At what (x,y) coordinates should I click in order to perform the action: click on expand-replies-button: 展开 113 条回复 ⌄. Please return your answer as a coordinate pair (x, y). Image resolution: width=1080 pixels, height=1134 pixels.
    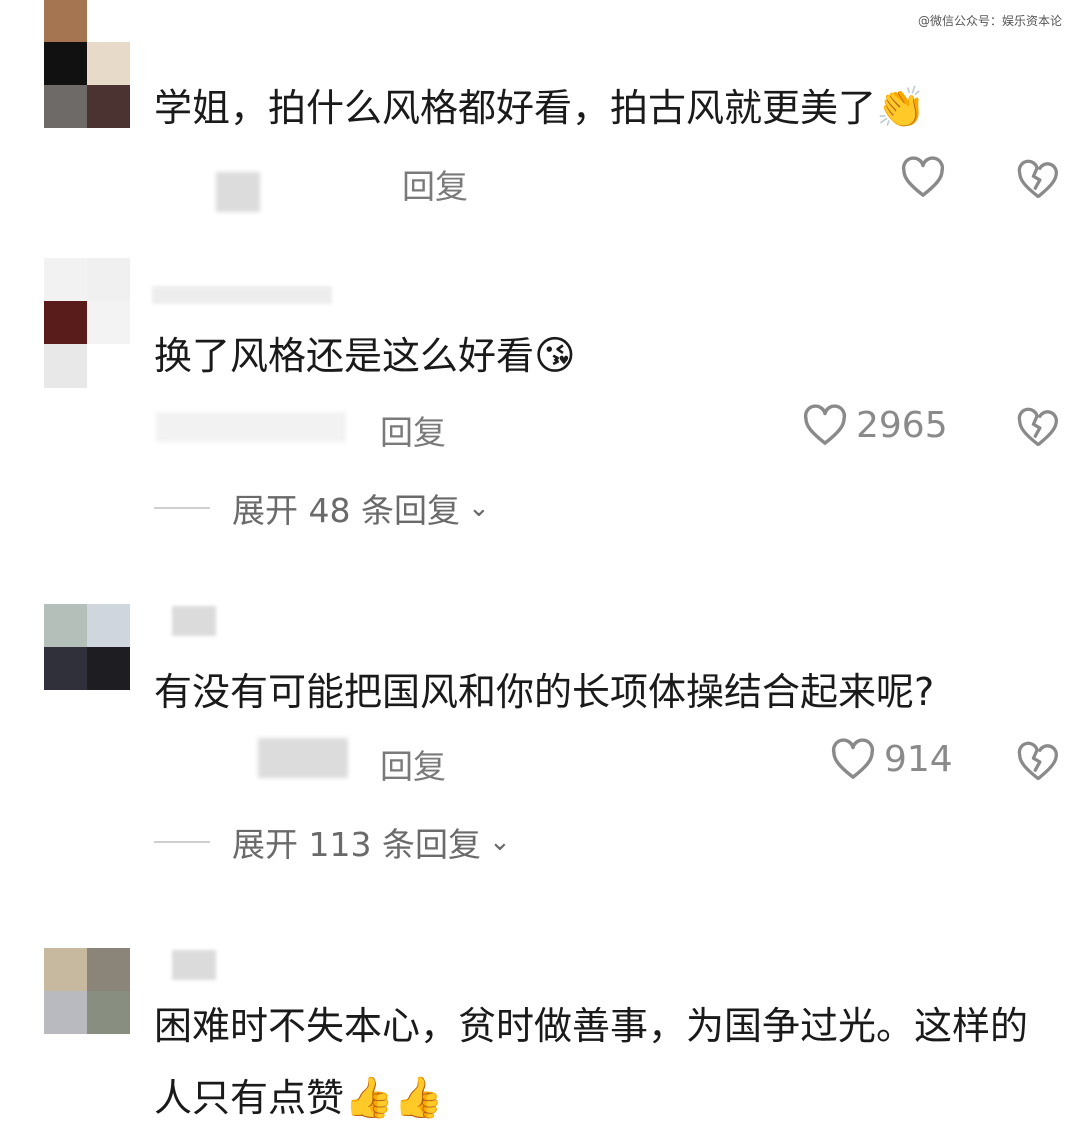
    Looking at the image, I should click on (332, 842).